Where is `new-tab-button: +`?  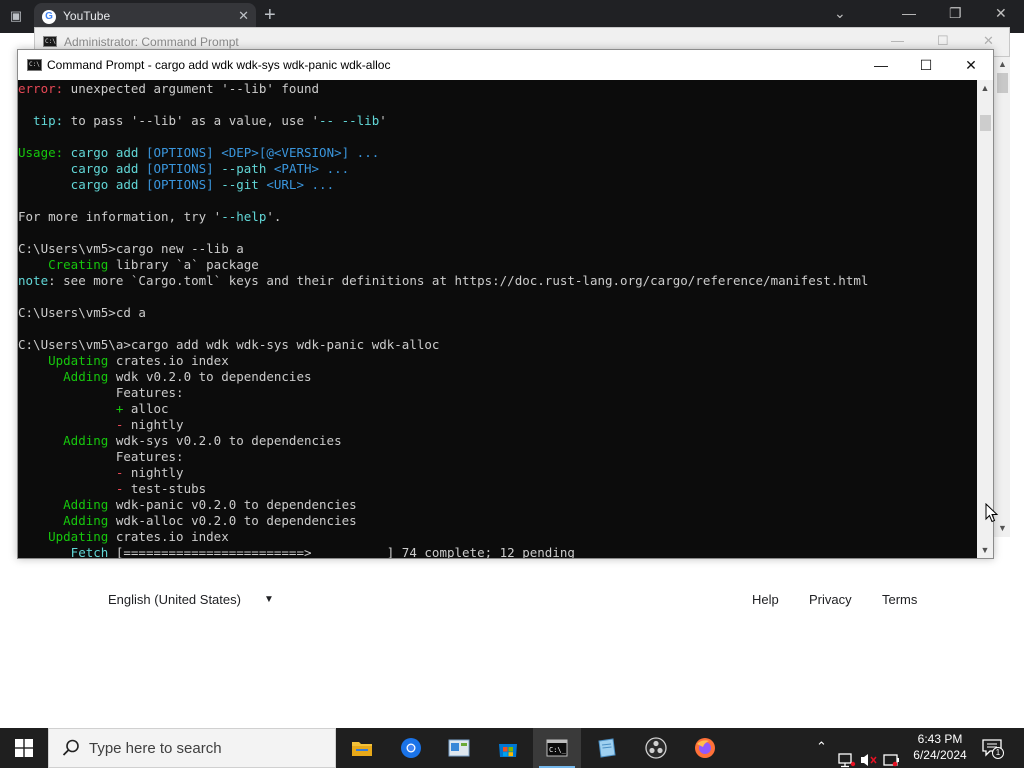
new-tab-button: + is located at coordinates (270, 15).